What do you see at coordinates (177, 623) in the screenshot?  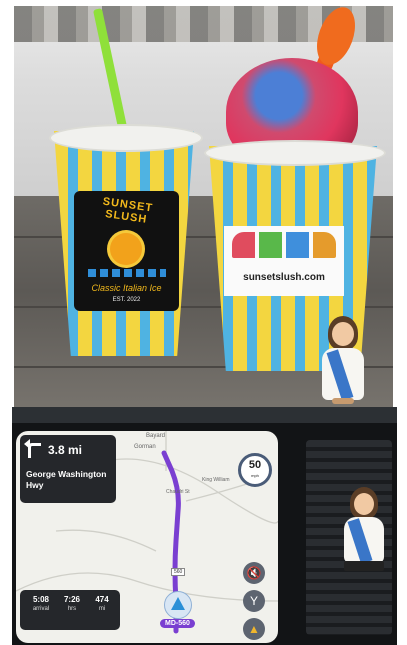 I see `route-shield-label: MD-560` at bounding box center [177, 623].